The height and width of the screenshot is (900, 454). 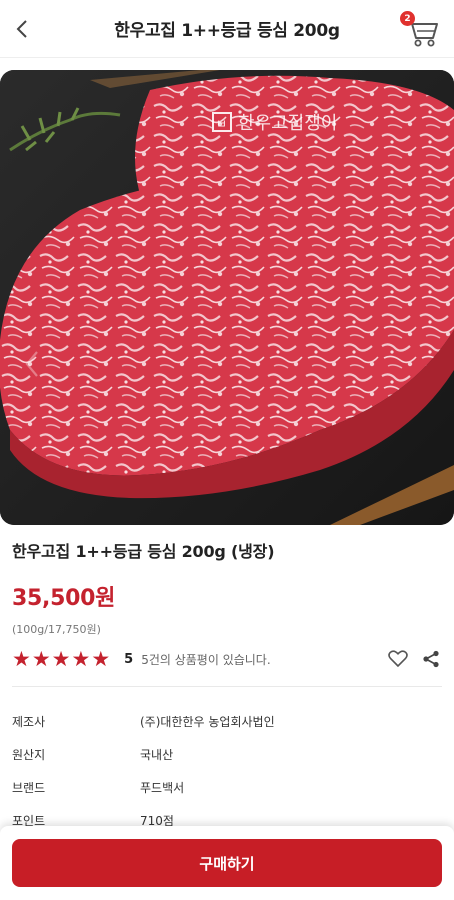 I want to click on rating-stars: ★ ★ ★ ★ ★, so click(x=61, y=658).